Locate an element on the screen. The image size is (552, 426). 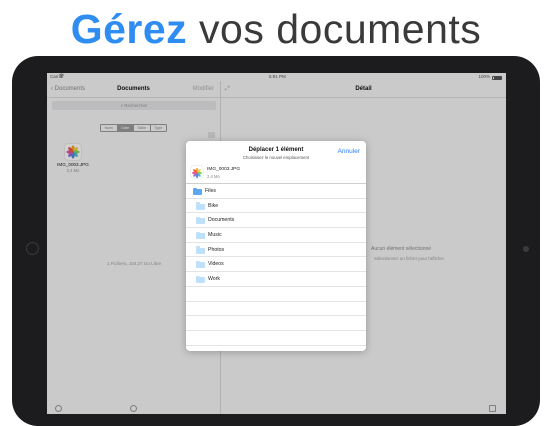
folder-label: Videos is located at coordinates (216, 264).